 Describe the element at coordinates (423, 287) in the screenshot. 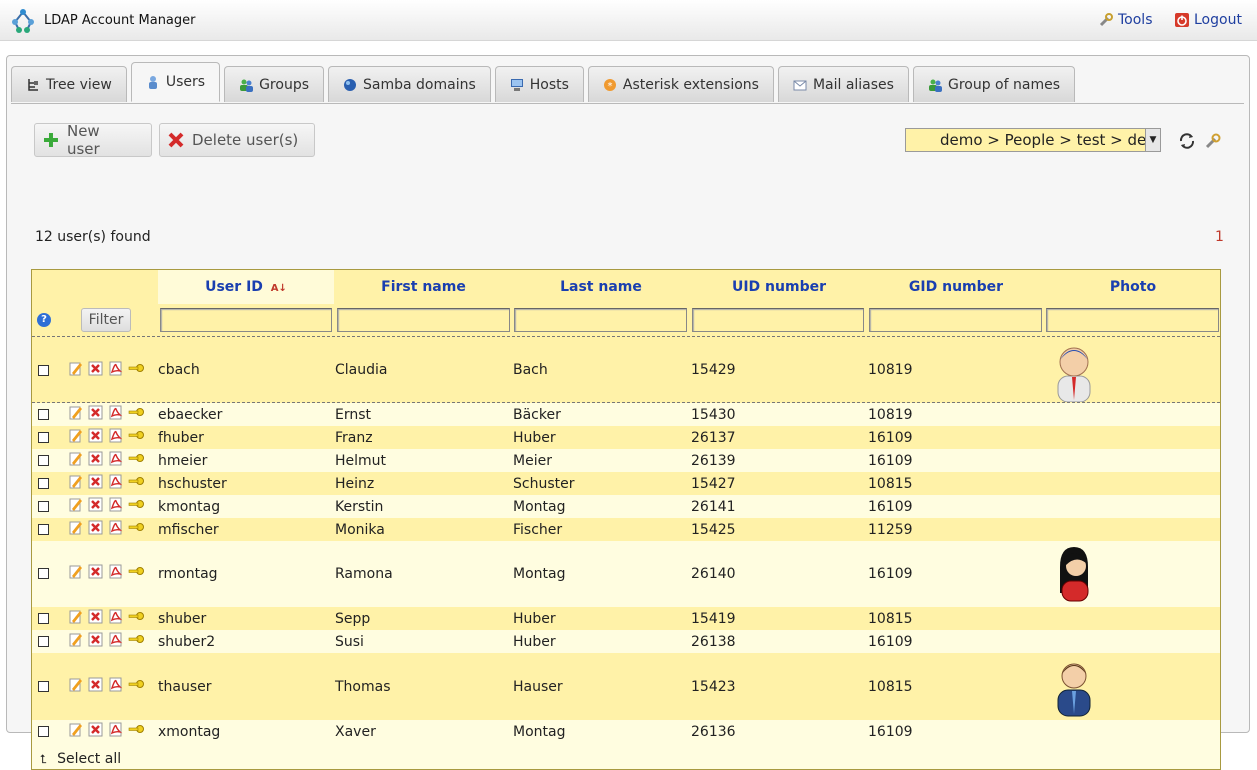

I see `col-first-name-header: First name` at that location.